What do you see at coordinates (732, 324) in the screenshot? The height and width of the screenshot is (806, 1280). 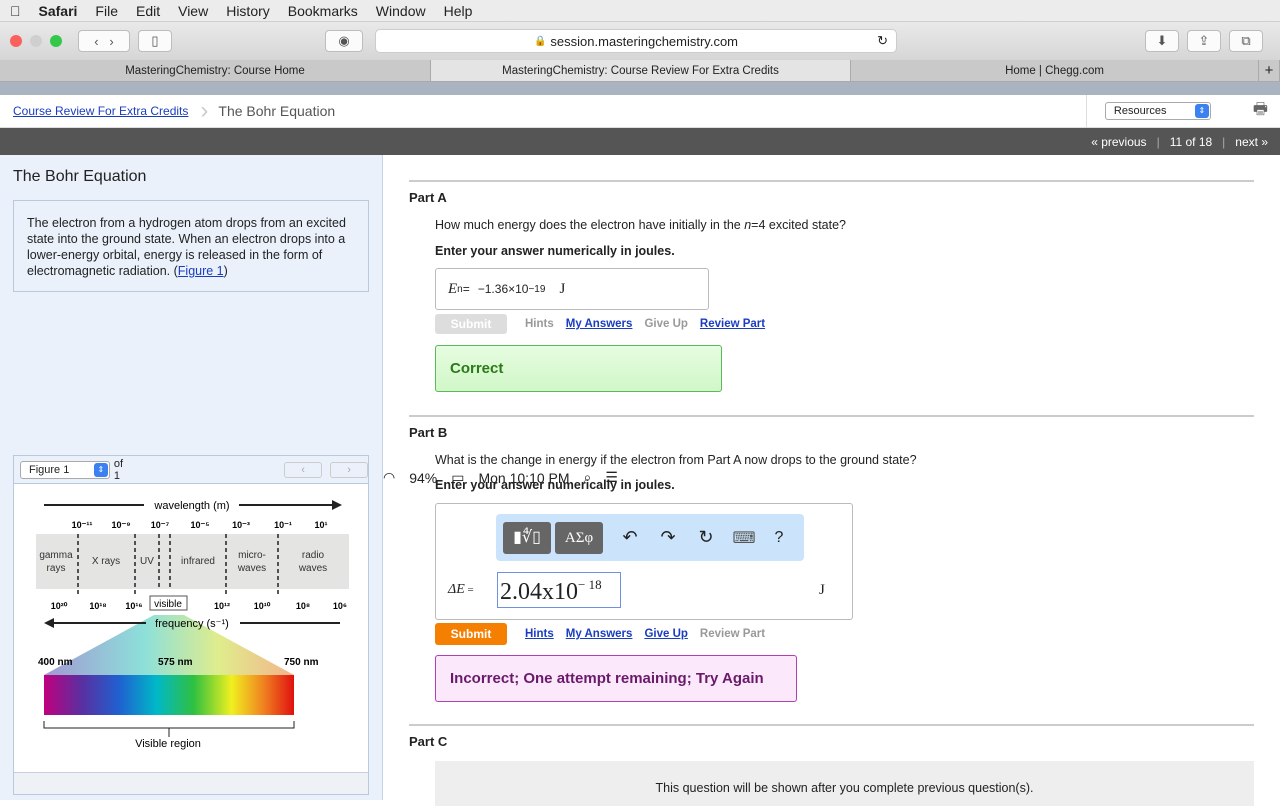 I see `part-a-review-link: Review Part` at bounding box center [732, 324].